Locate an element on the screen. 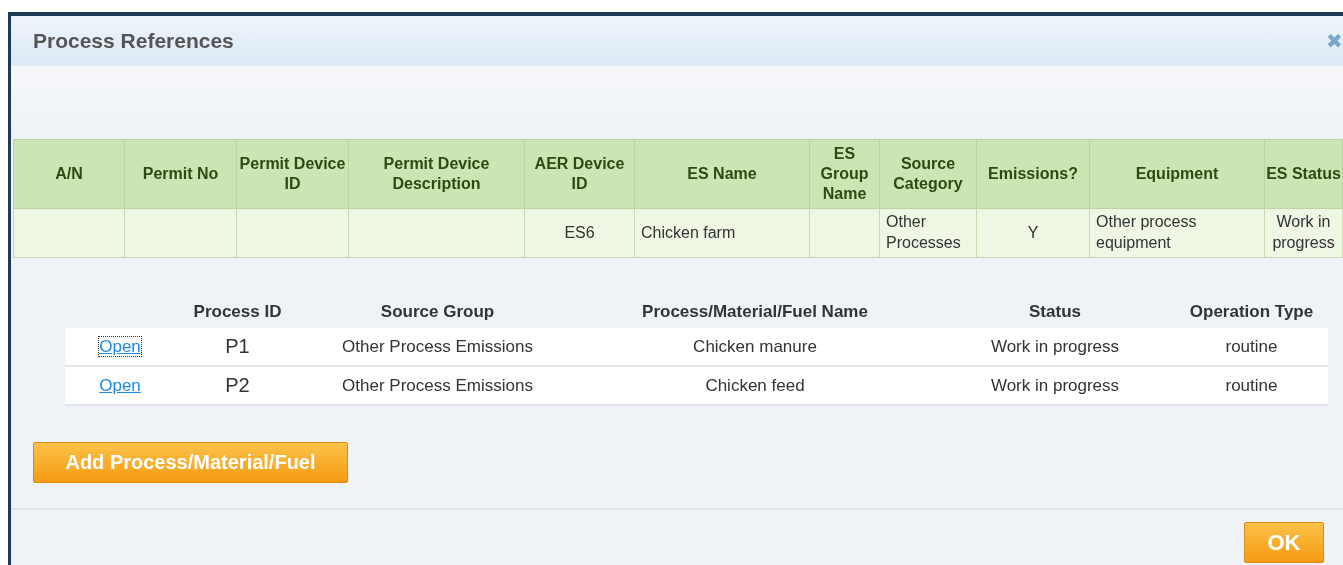 The height and width of the screenshot is (565, 1343). column-header: Permit No is located at coordinates (180, 174).